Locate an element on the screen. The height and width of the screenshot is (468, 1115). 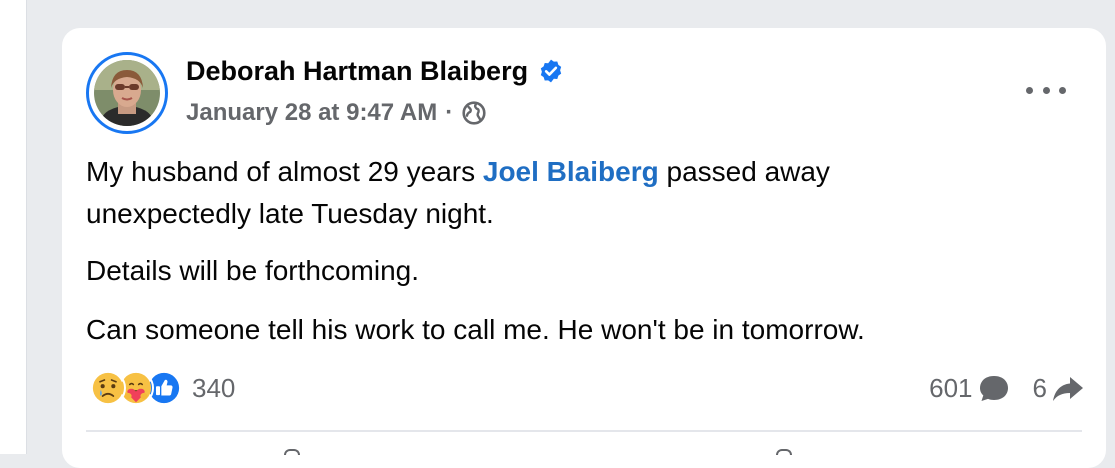
comment-count-stat: 601 is located at coordinates (969, 388).